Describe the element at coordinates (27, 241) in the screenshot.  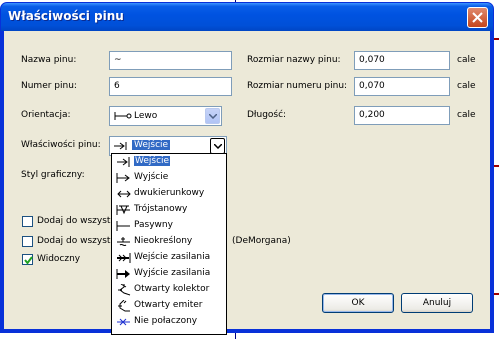
I see `add-to-all-demorgan-checkbox` at that location.